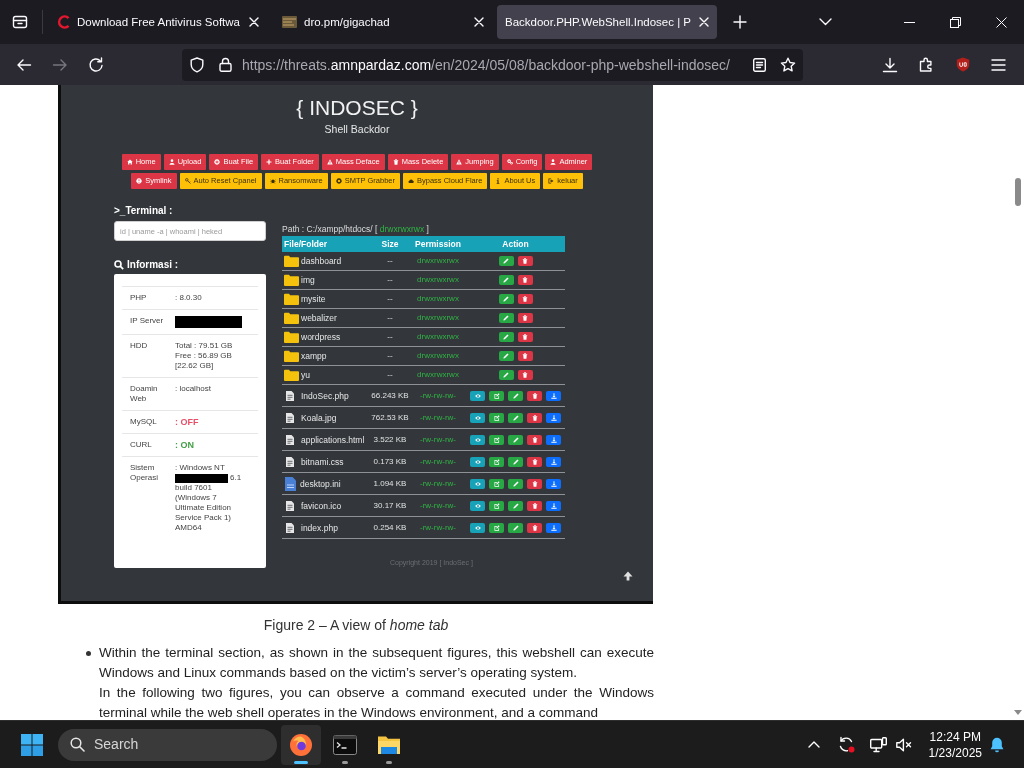  What do you see at coordinates (225, 64) in the screenshot?
I see `lock-icon` at bounding box center [225, 64].